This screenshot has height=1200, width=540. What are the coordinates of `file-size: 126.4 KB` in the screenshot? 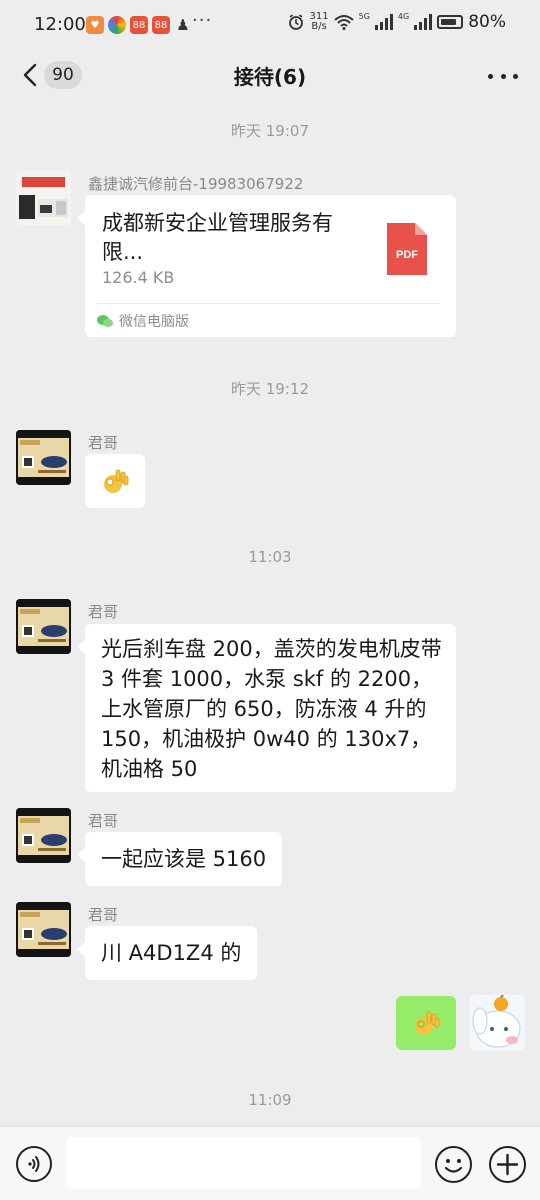 It's located at (138, 277).